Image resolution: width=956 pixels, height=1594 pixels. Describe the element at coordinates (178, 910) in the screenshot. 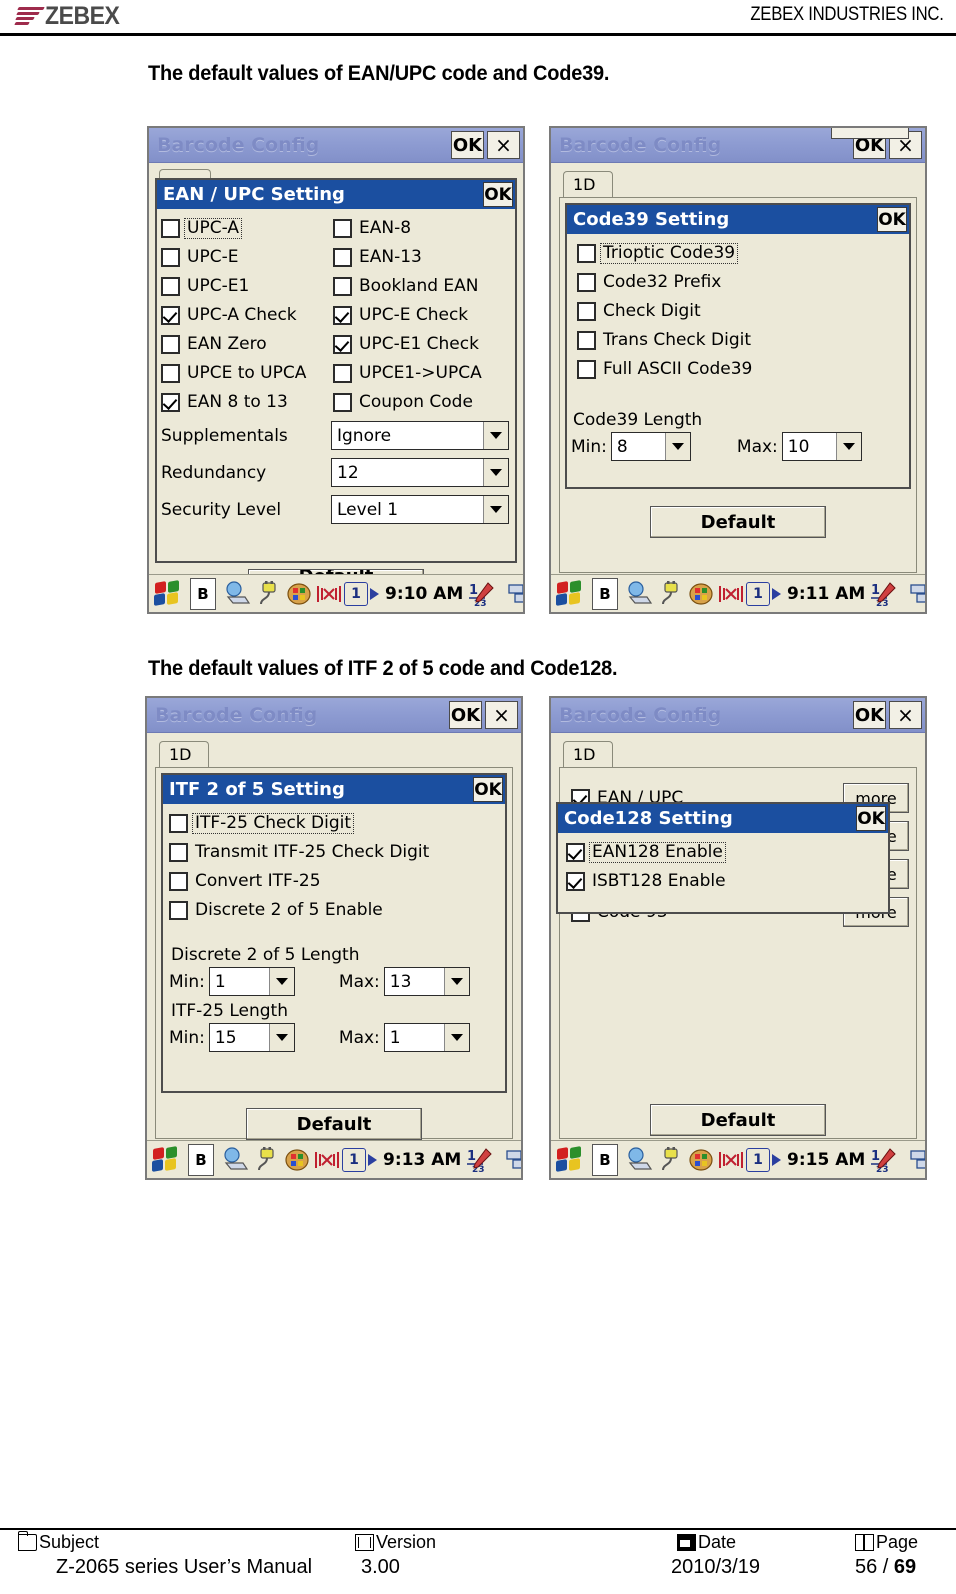

I see `checkbox-discrete-2-of-5-enable` at that location.